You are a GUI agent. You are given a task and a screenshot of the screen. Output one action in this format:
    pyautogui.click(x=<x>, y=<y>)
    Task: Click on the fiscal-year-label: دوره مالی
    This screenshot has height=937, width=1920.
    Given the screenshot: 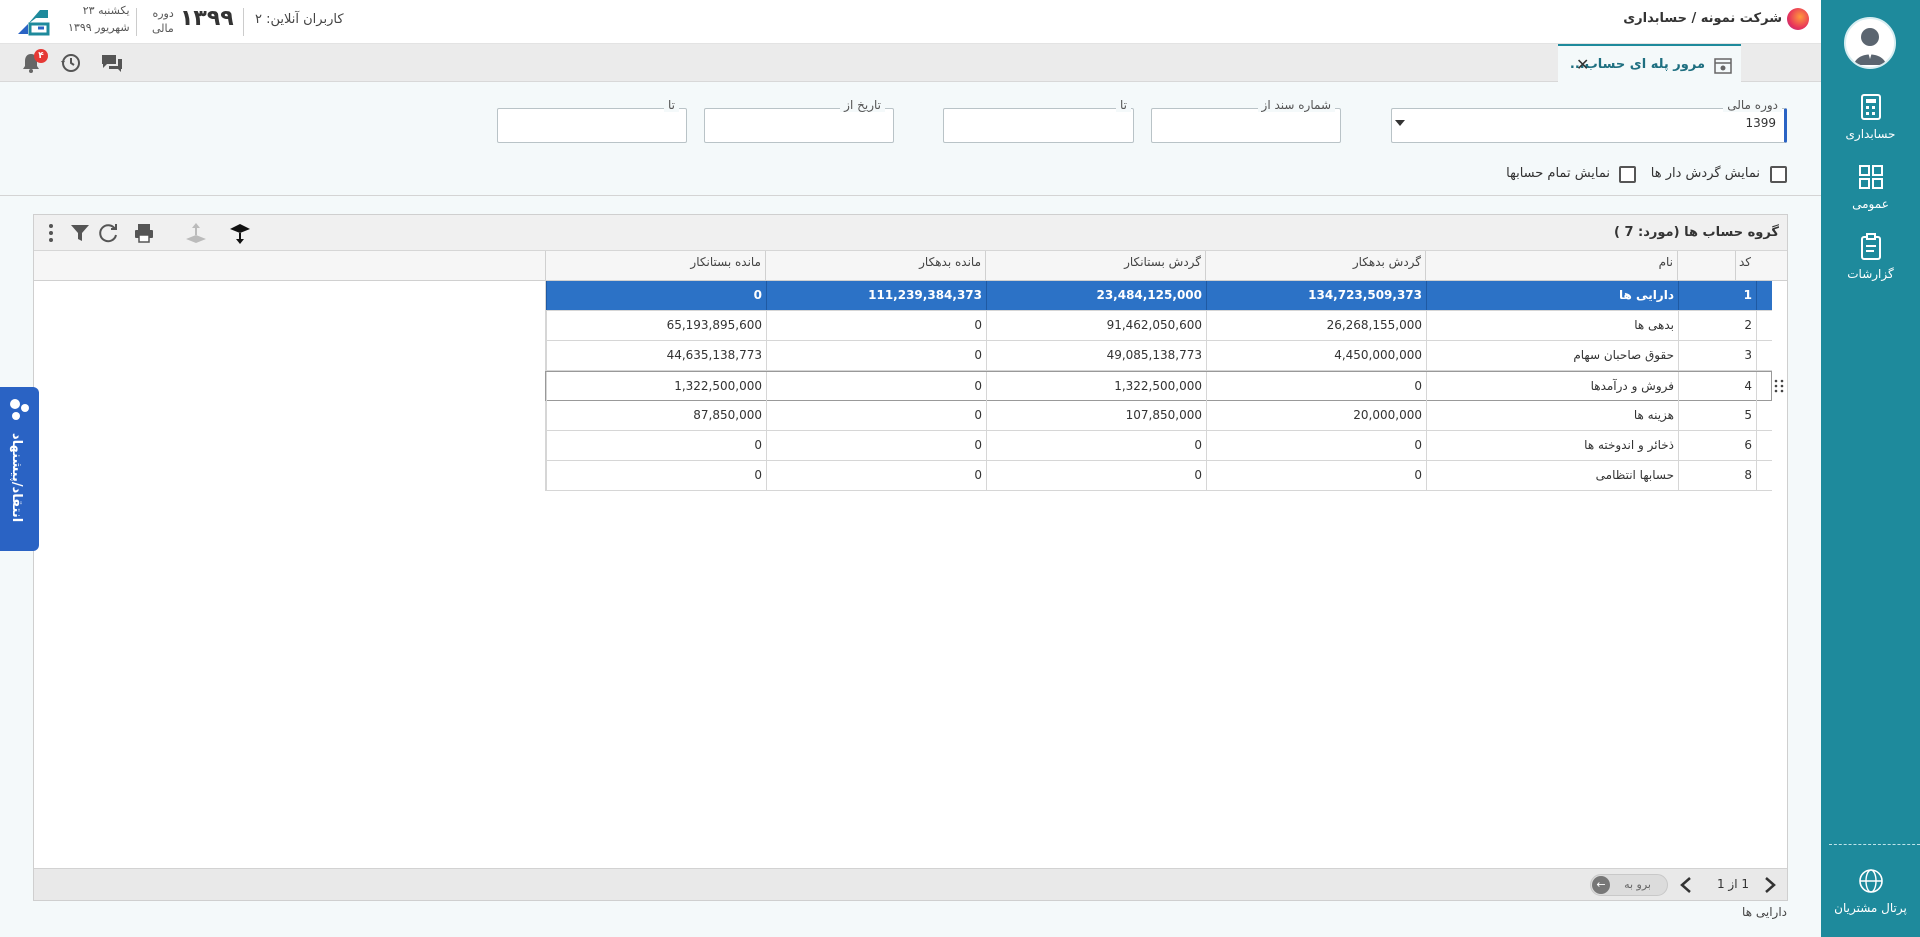 What is the action you would take?
    pyautogui.click(x=163, y=21)
    